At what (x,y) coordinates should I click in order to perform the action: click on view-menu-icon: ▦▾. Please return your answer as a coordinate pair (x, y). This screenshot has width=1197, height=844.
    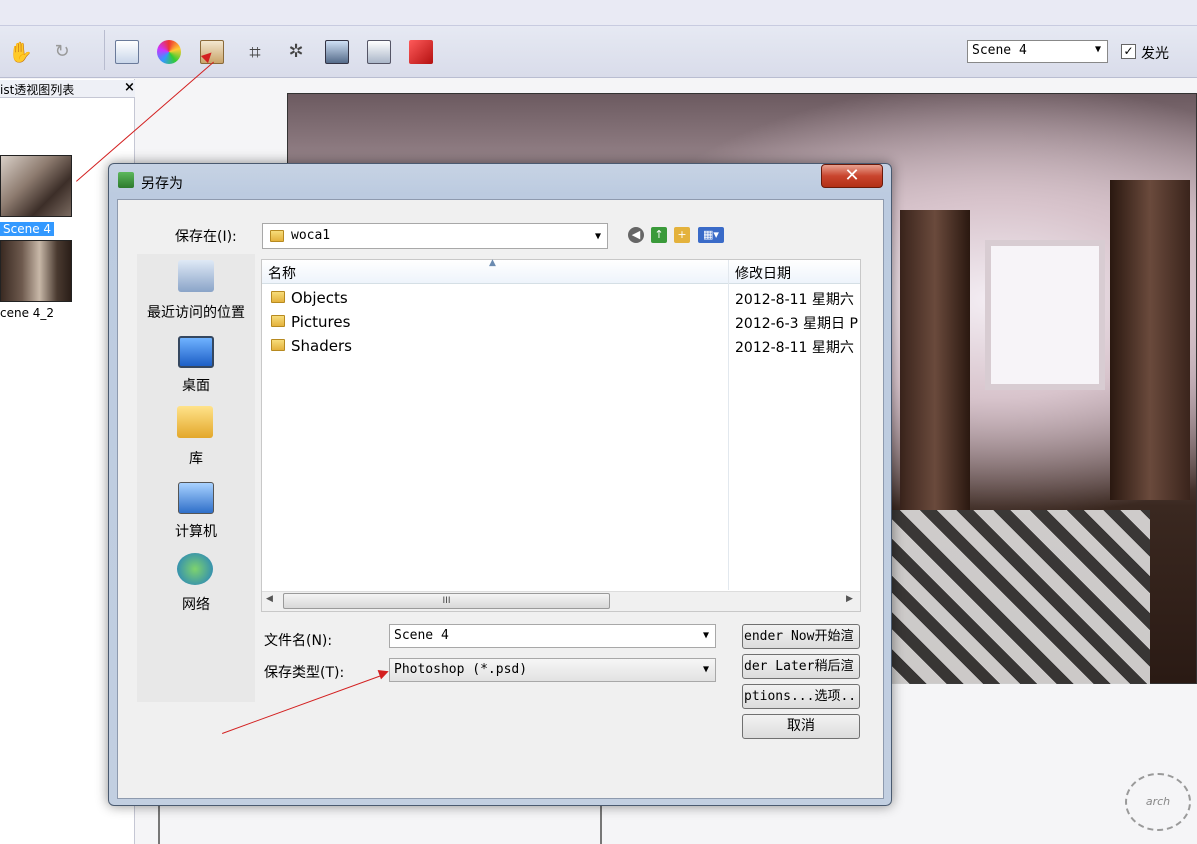
    Looking at the image, I should click on (711, 235).